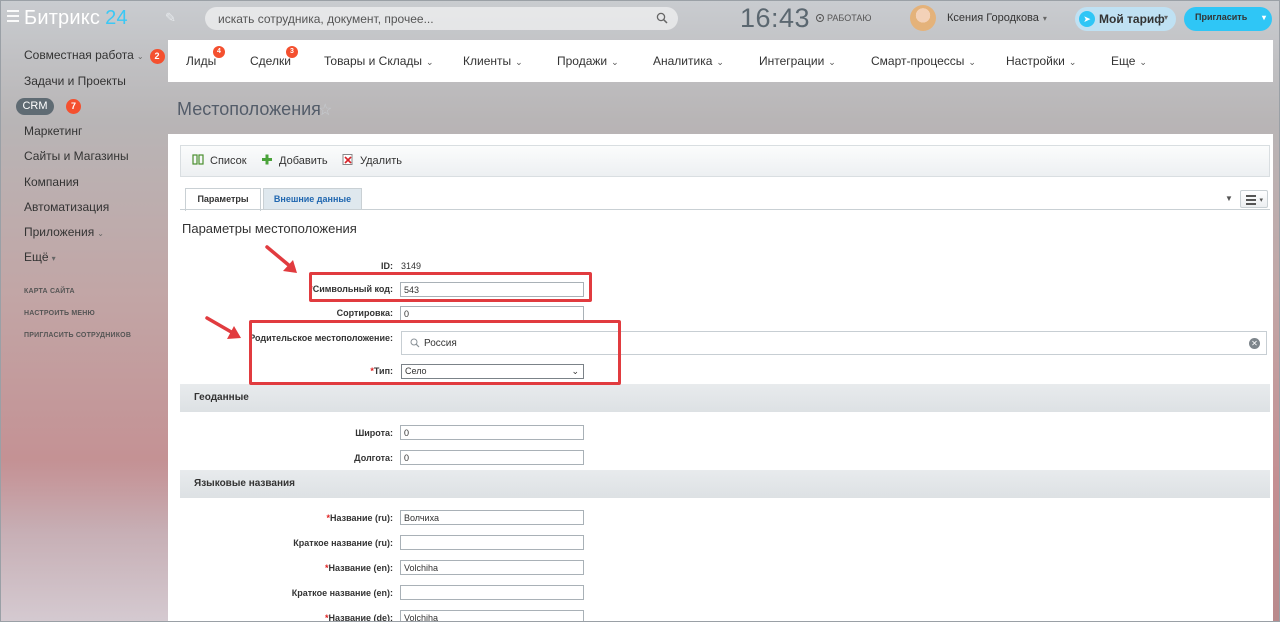 This screenshot has height=622, width=1280. Describe the element at coordinates (688, 61) in the screenshot. I see `nav-analytics: Аналитика ⌄` at that location.